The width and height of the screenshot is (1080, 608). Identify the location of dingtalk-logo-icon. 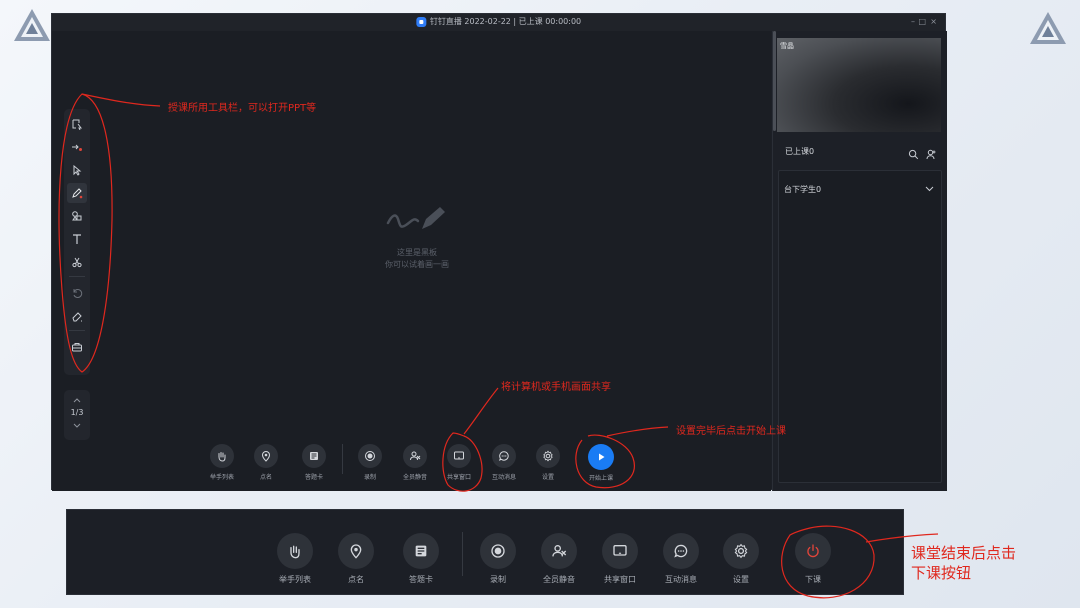
(420, 21).